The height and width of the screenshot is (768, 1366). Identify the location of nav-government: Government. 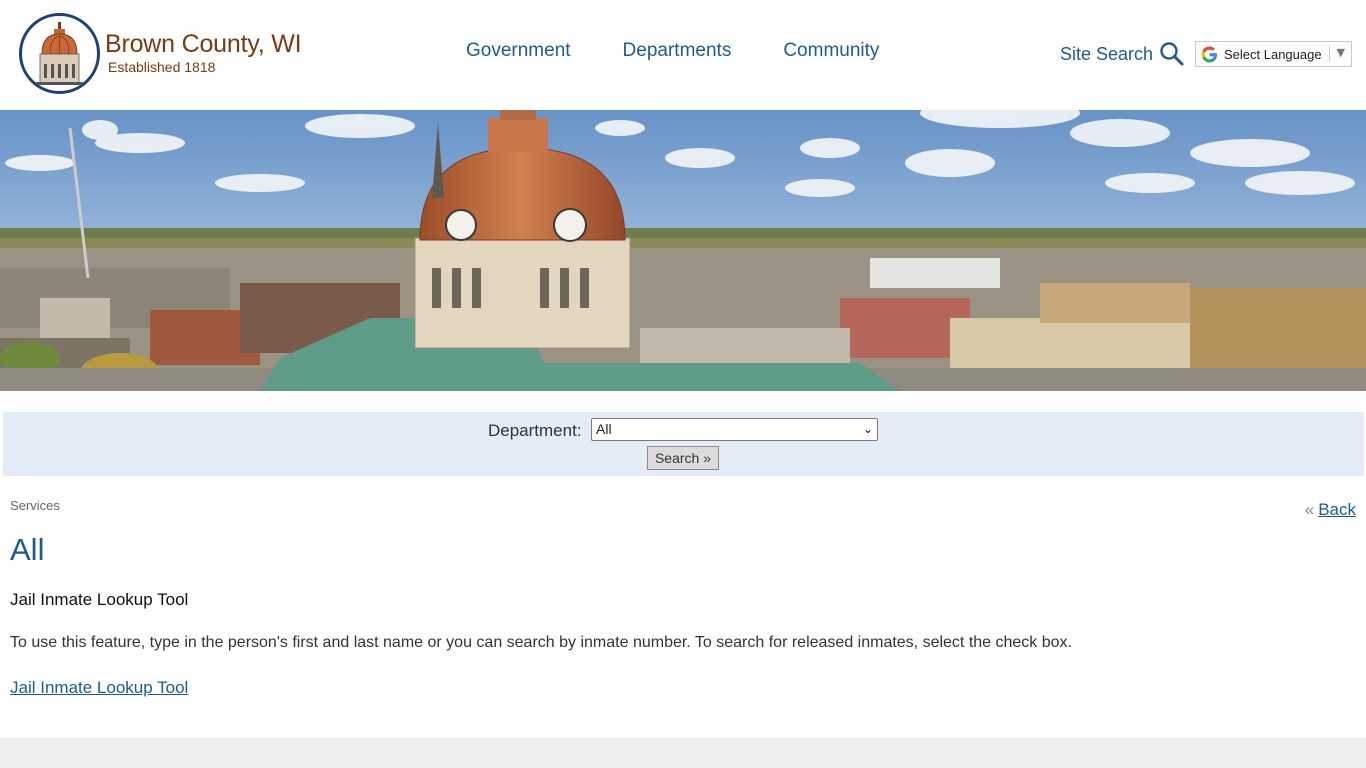
(518, 54).